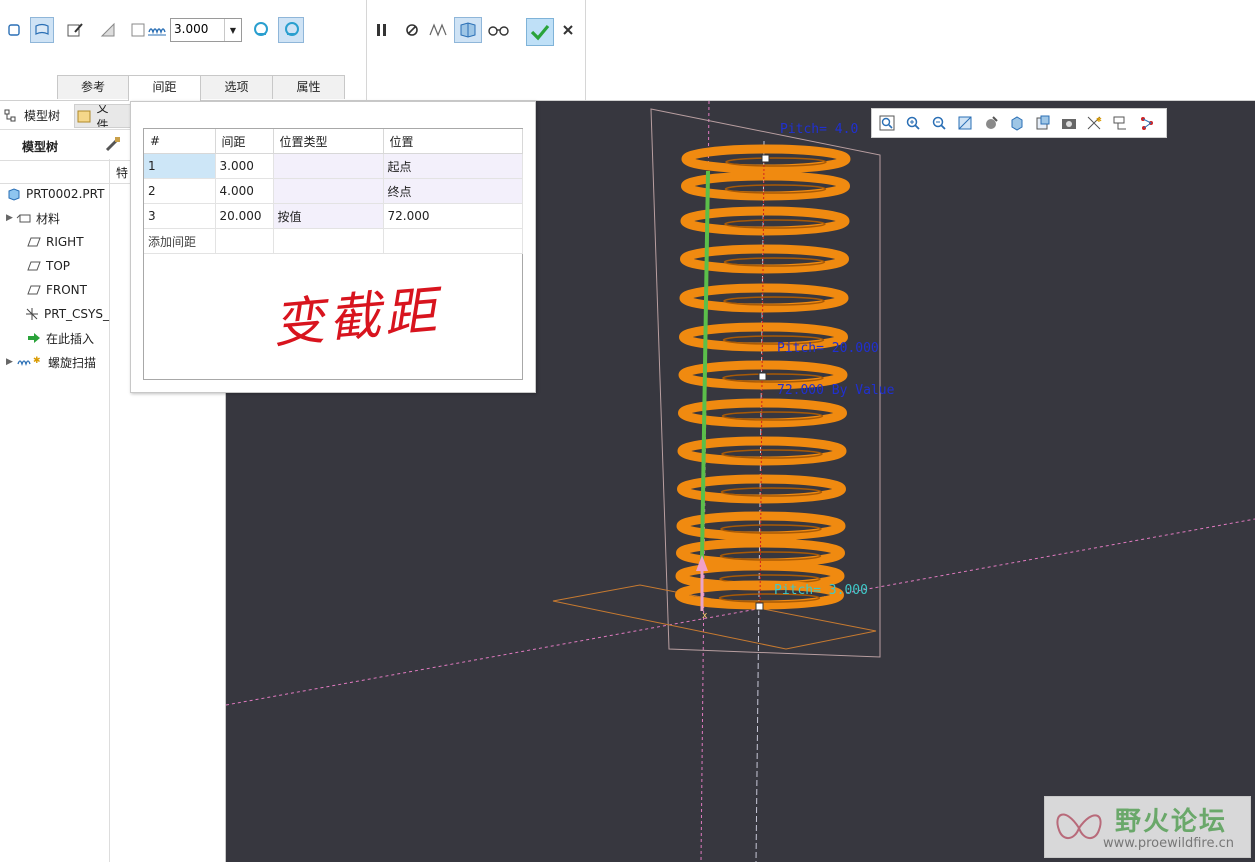 Image resolution: width=1255 pixels, height=862 pixels. What do you see at coordinates (180, 241) in the screenshot?
I see `add-pitch-link: 添加间距` at bounding box center [180, 241].